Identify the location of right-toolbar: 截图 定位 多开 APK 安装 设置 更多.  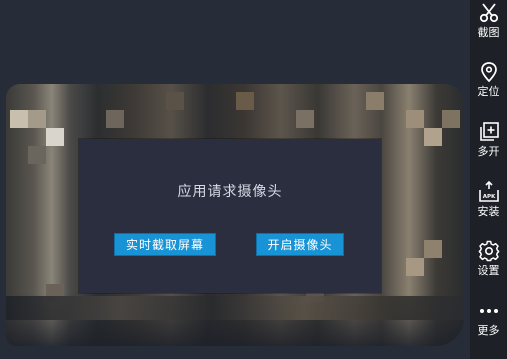
(488, 179).